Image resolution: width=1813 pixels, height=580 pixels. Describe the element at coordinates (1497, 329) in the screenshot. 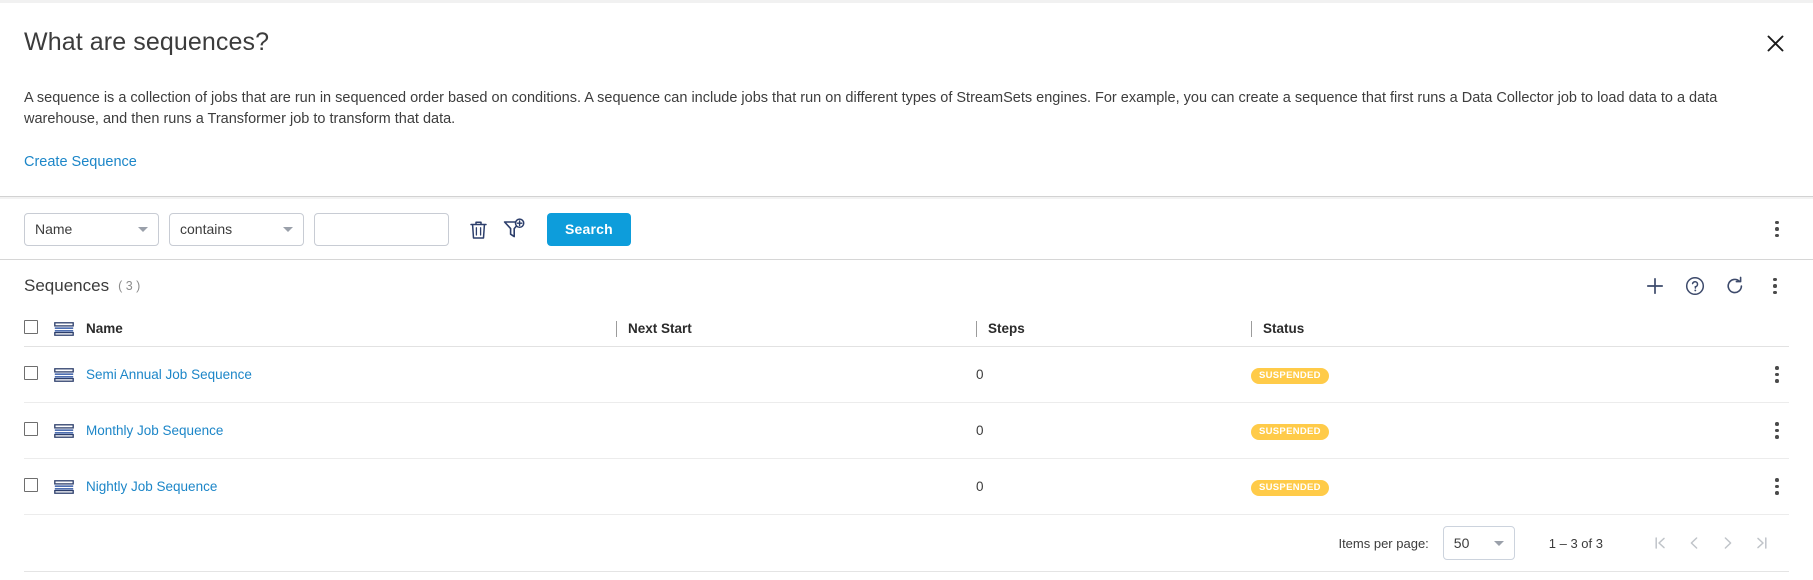

I see `column-header-status: Status` at that location.